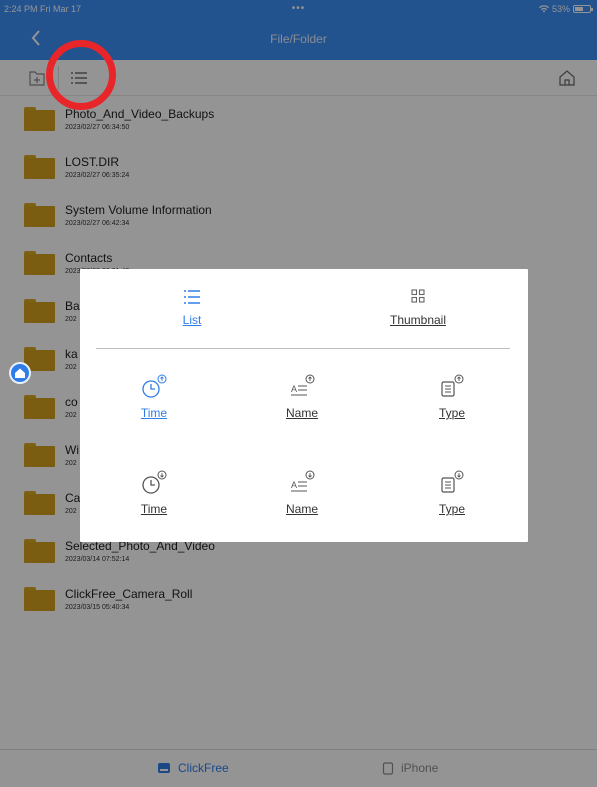 The width and height of the screenshot is (597, 787). What do you see at coordinates (81, 75) in the screenshot?
I see `highlight-circle` at bounding box center [81, 75].